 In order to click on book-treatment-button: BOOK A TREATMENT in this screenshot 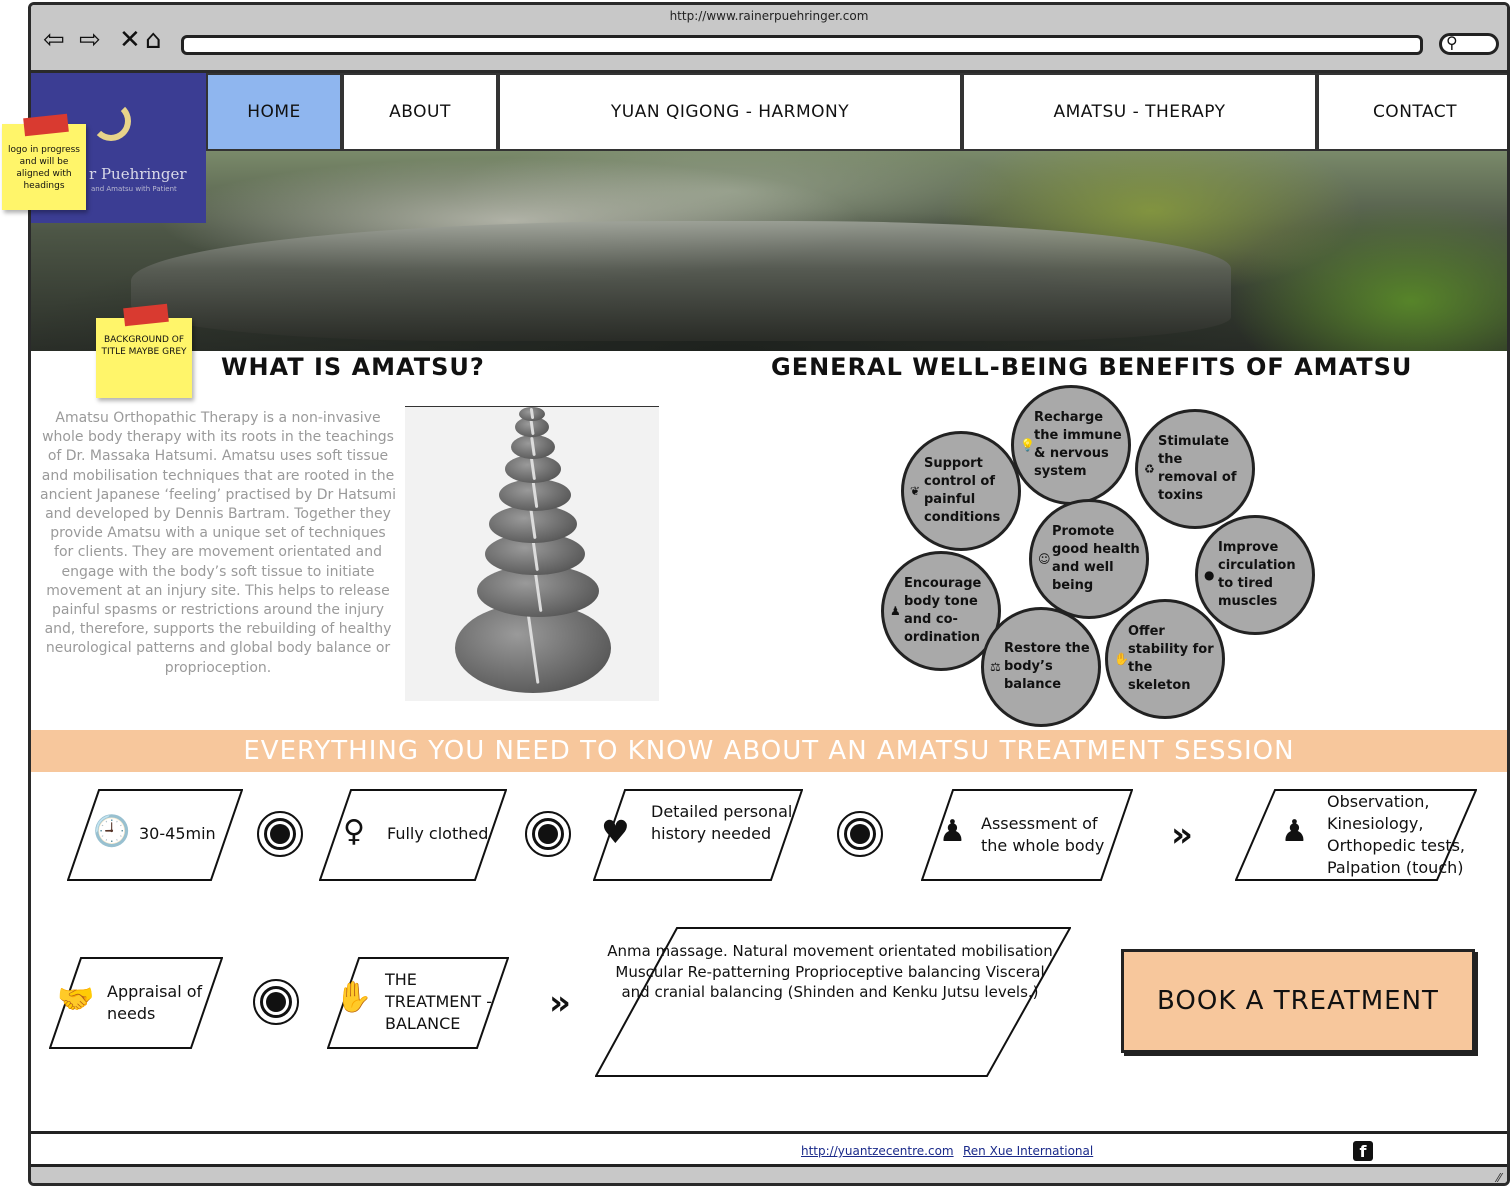, I will do `click(1298, 1001)`.